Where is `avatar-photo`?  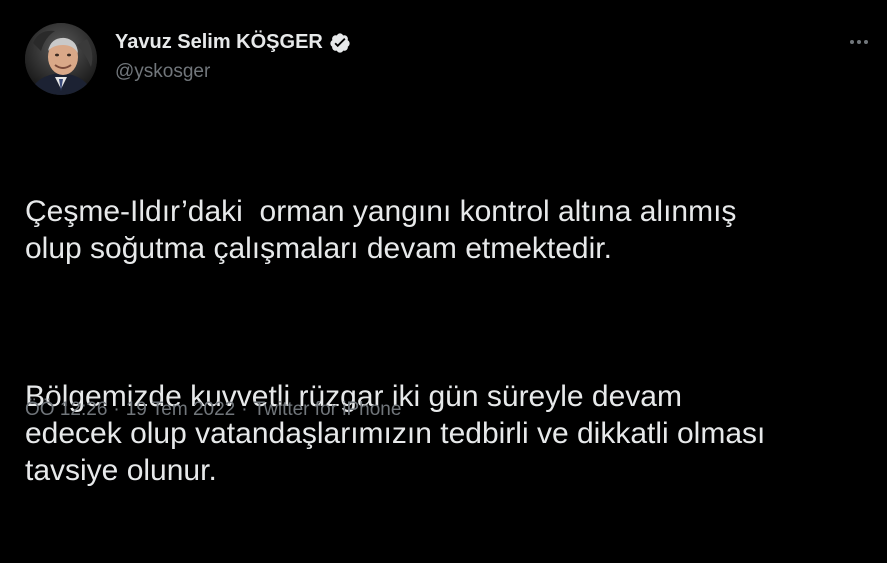 avatar-photo is located at coordinates (61, 59).